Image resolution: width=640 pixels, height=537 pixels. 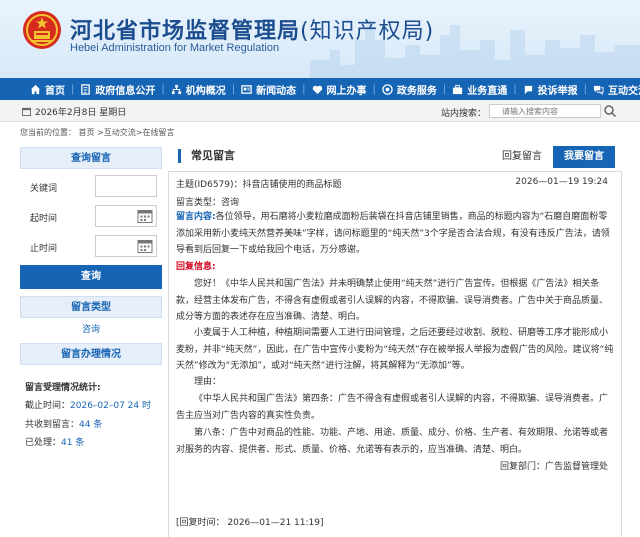 I want to click on news-icon, so click(x=246, y=89).